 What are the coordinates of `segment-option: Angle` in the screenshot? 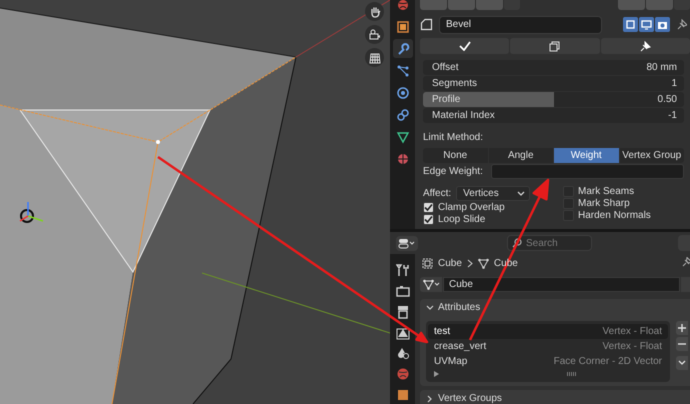 It's located at (520, 155).